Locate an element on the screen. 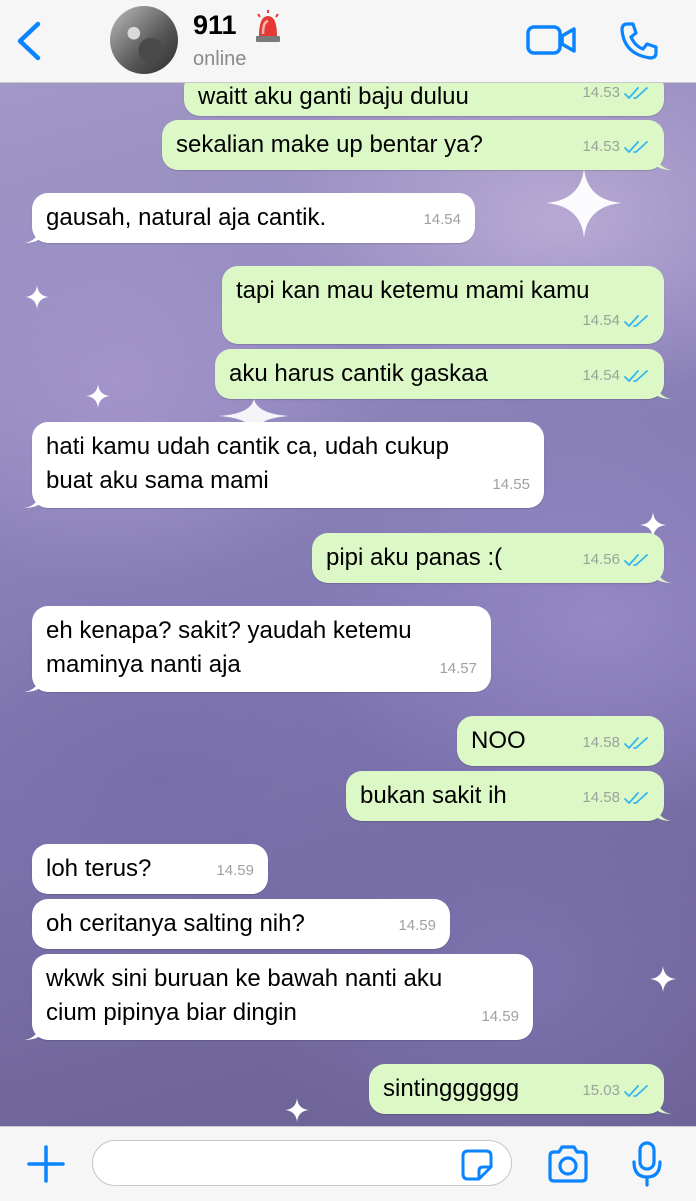 This screenshot has height=1201, width=696. chat-header: 911 online is located at coordinates (348, 41).